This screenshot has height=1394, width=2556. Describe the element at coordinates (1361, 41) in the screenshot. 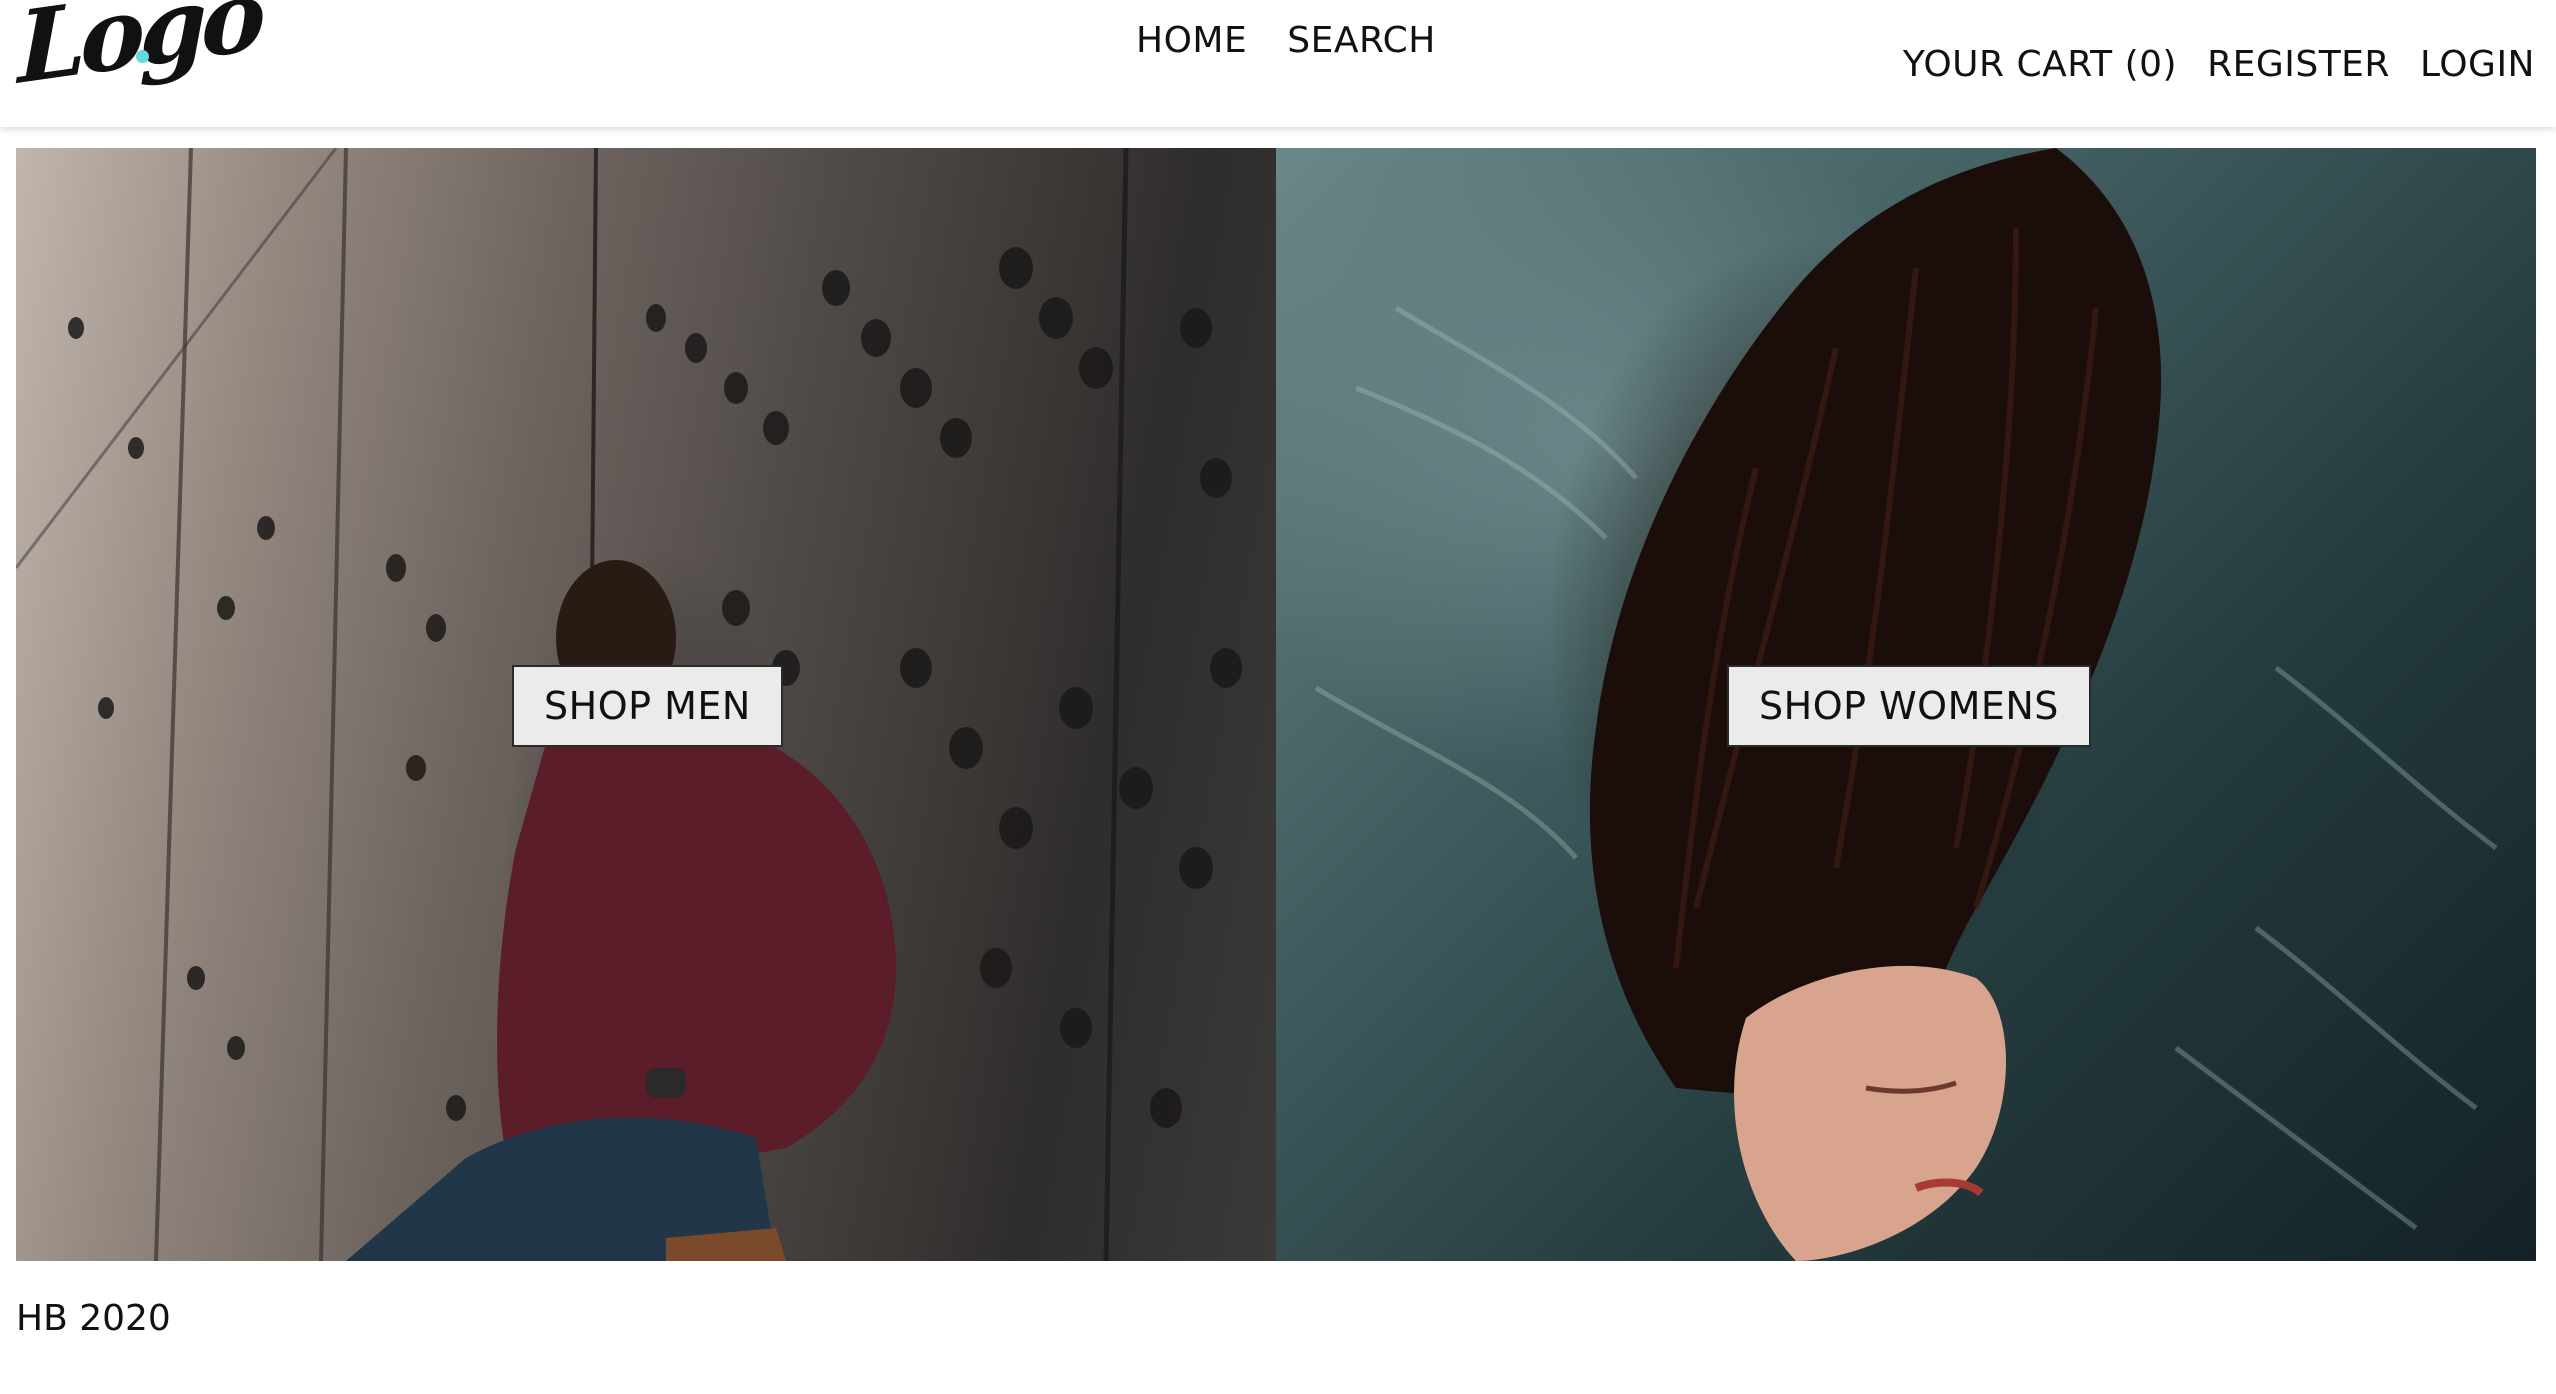

I see `nav-search-link: SEARCH` at that location.